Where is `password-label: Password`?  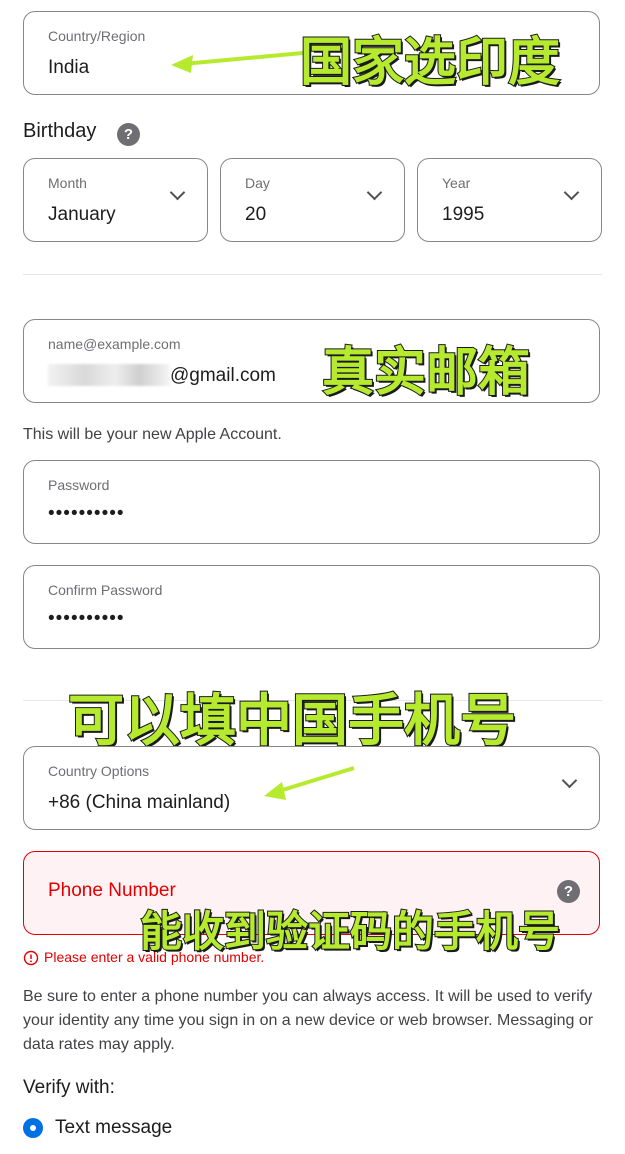 password-label: Password is located at coordinates (79, 485).